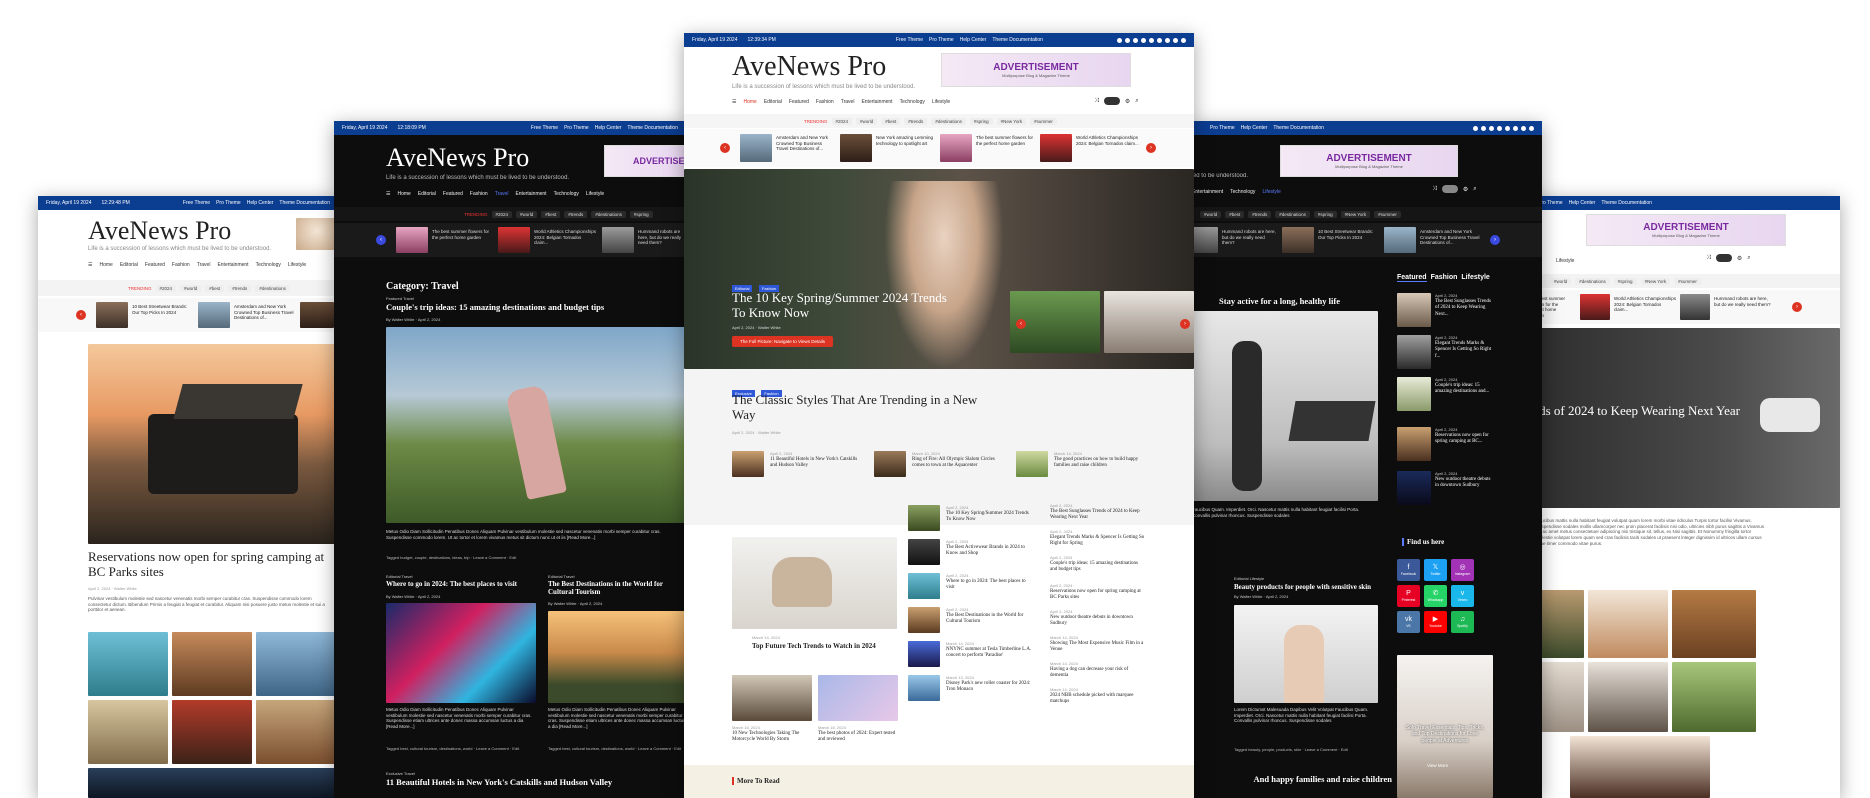  What do you see at coordinates (1475, 278) in the screenshot?
I see `tab-lifestyle: Lifestyle` at bounding box center [1475, 278].